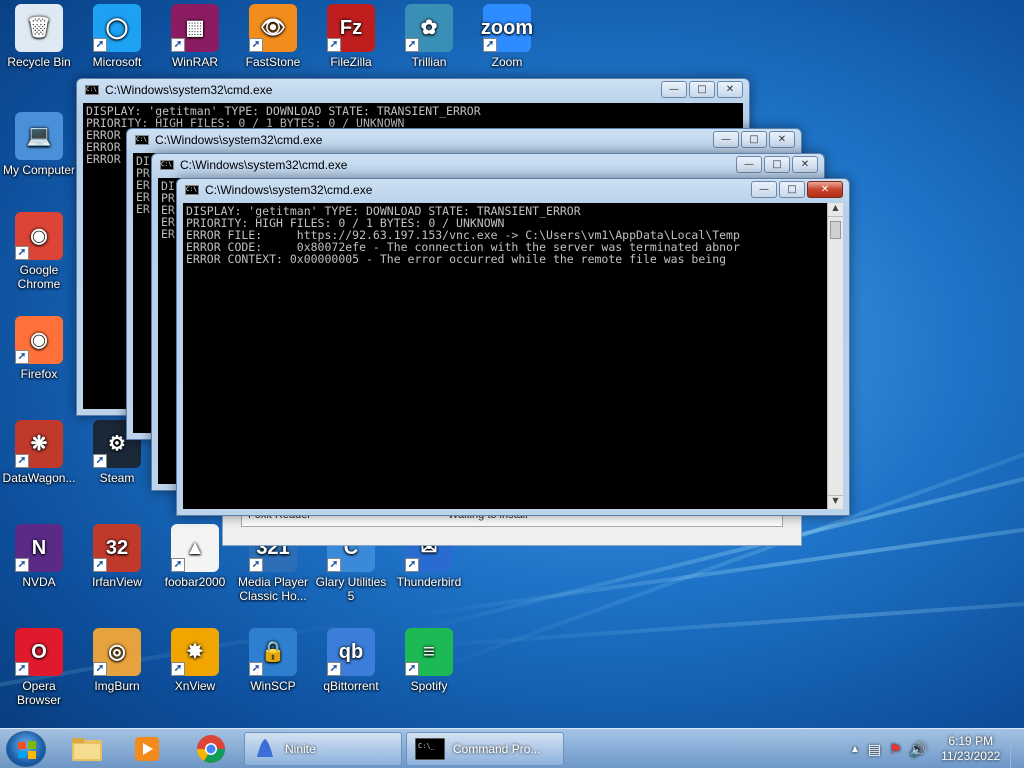 The height and width of the screenshot is (768, 1024). I want to click on clock-time: 6:19 PM, so click(971, 741).